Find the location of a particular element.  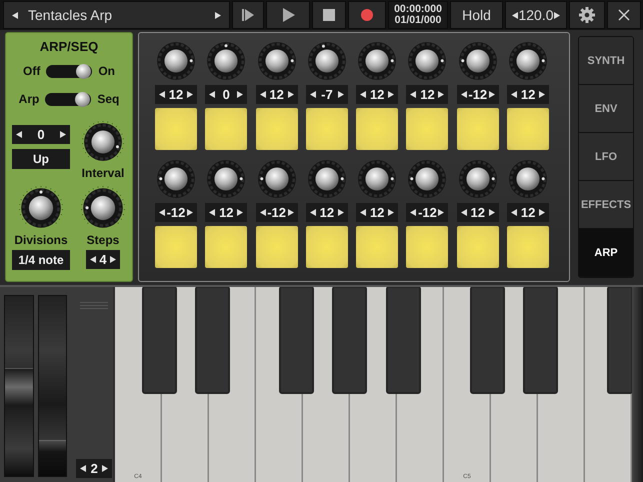

octave-stepper: 2 is located at coordinates (94, 468).